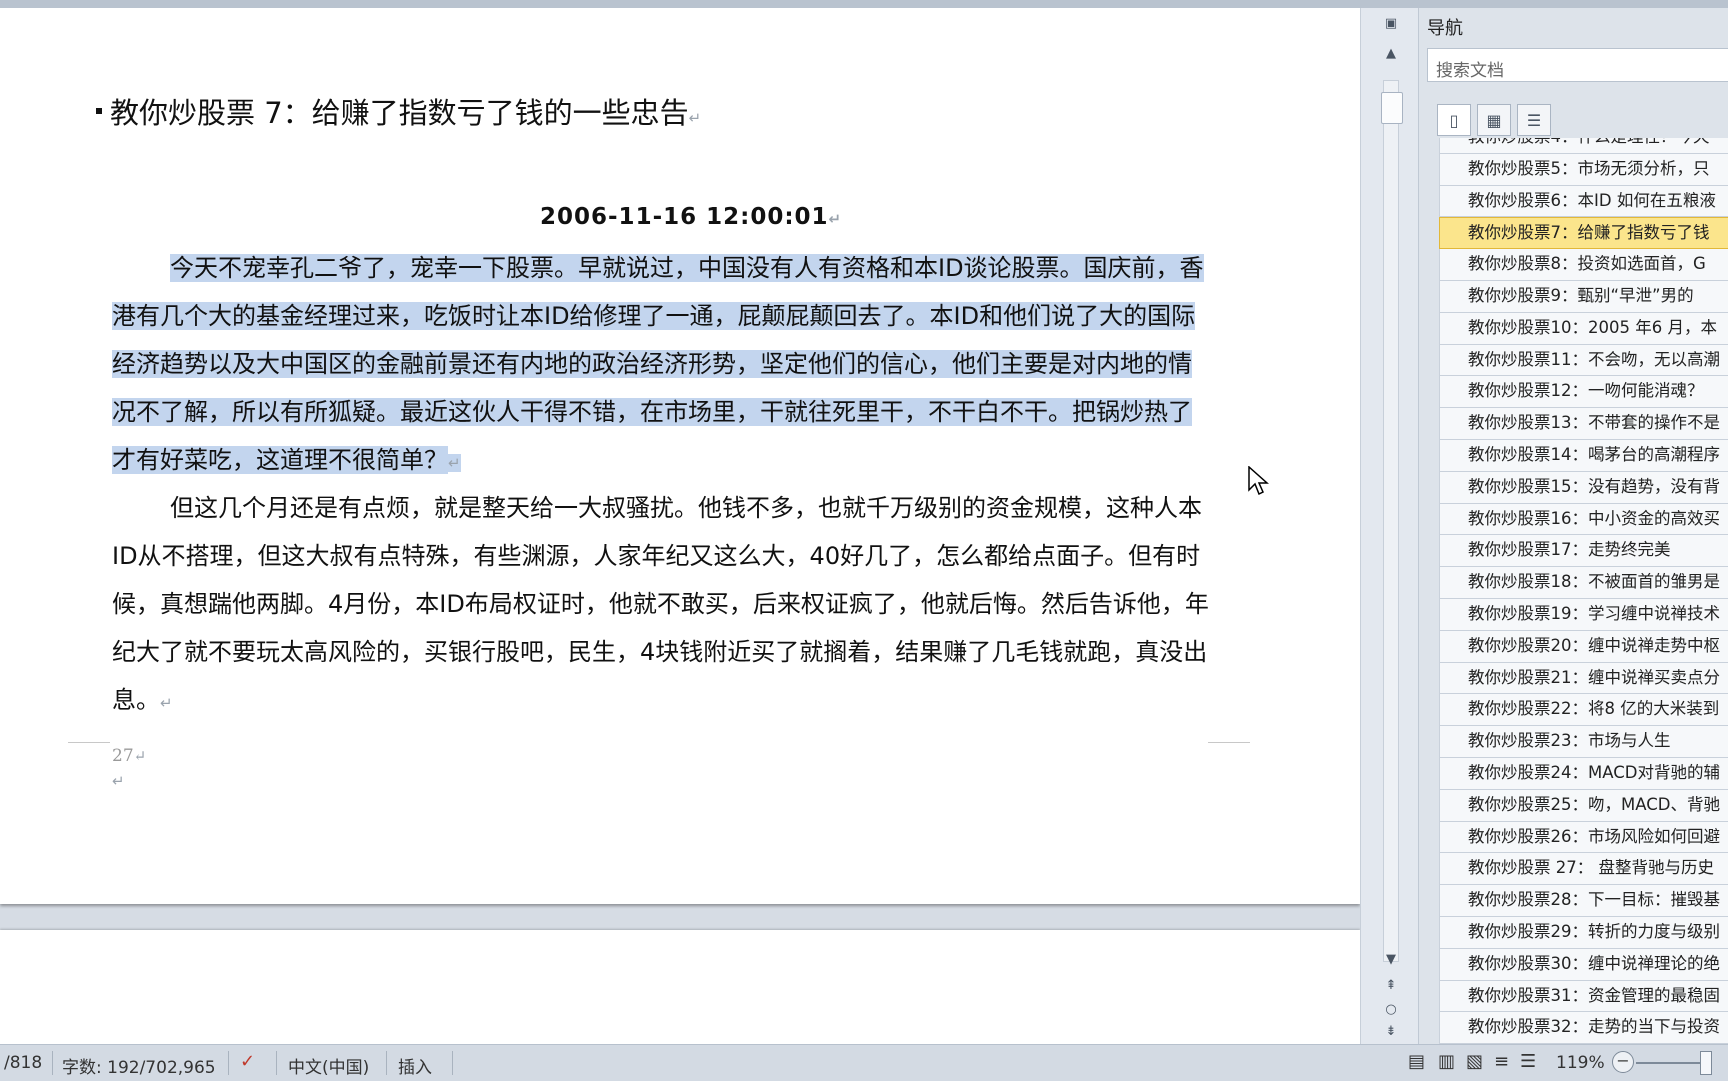 The height and width of the screenshot is (1081, 1728). What do you see at coordinates (1583, 901) in the screenshot?
I see `nav-heading-item: 教你炒股票28：下一目标：摧毁基` at bounding box center [1583, 901].